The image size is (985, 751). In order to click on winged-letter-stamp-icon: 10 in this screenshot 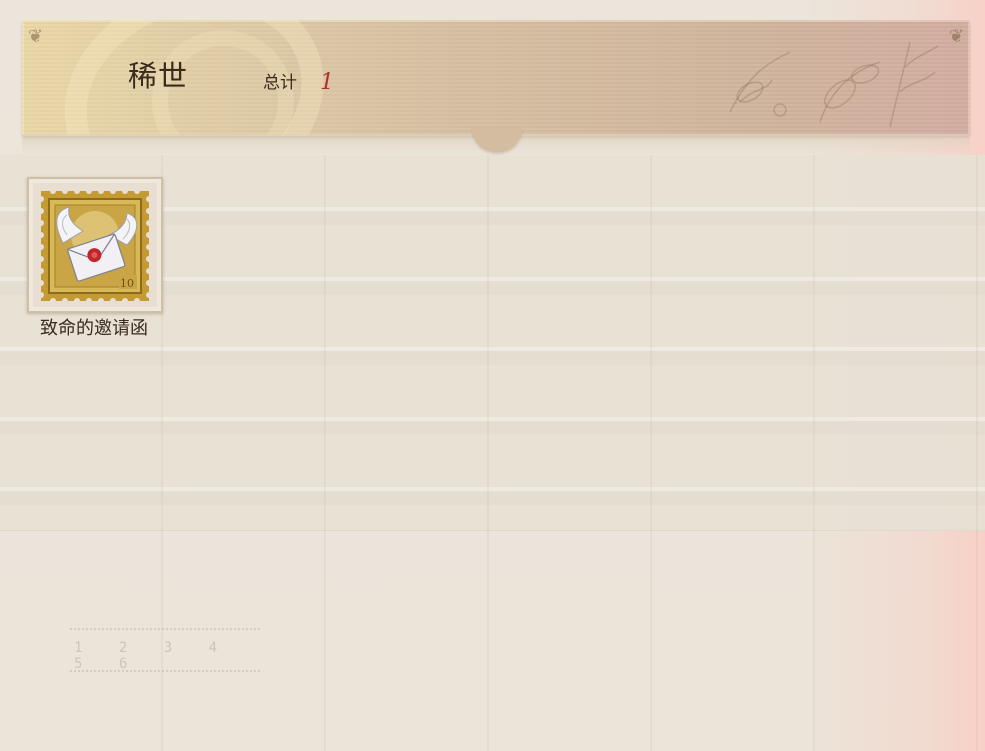, I will do `click(95, 245)`.